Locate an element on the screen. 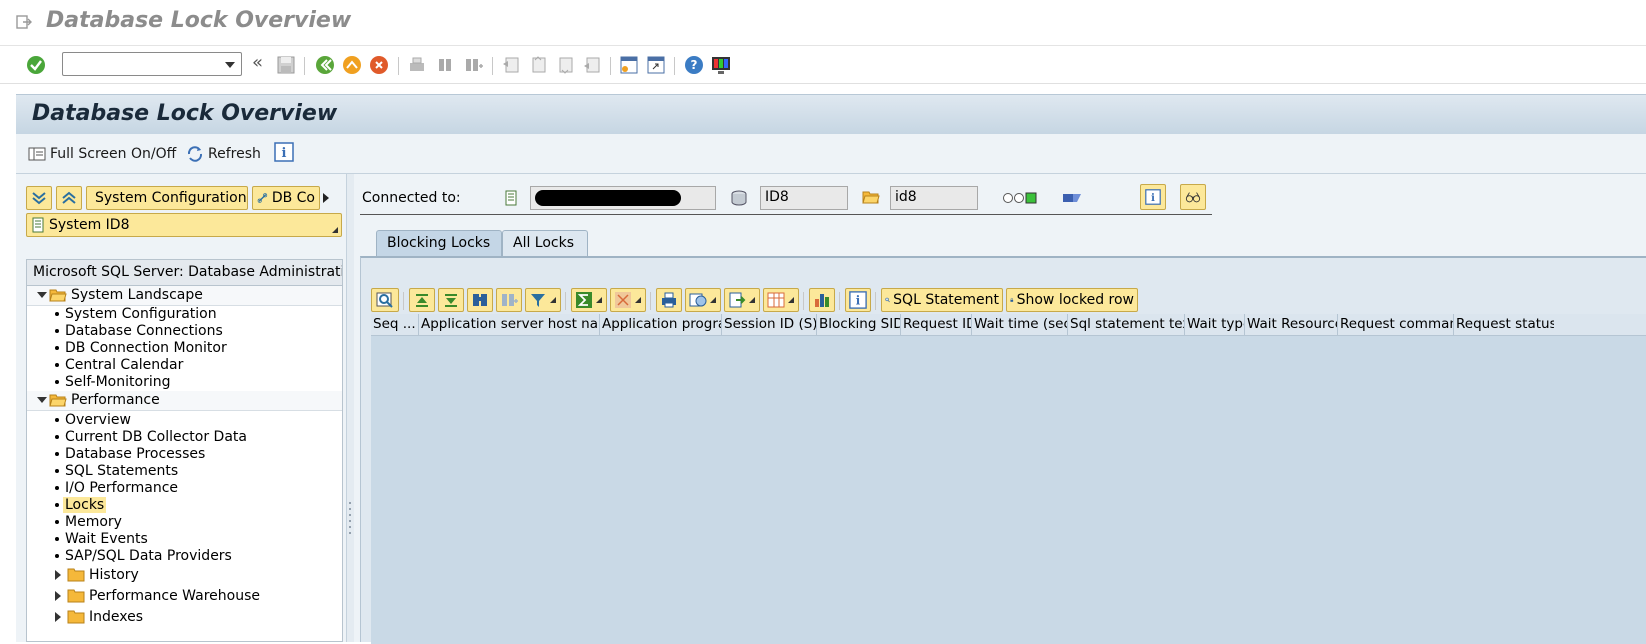  column-header-app-program: Application program is located at coordinates (661, 325).